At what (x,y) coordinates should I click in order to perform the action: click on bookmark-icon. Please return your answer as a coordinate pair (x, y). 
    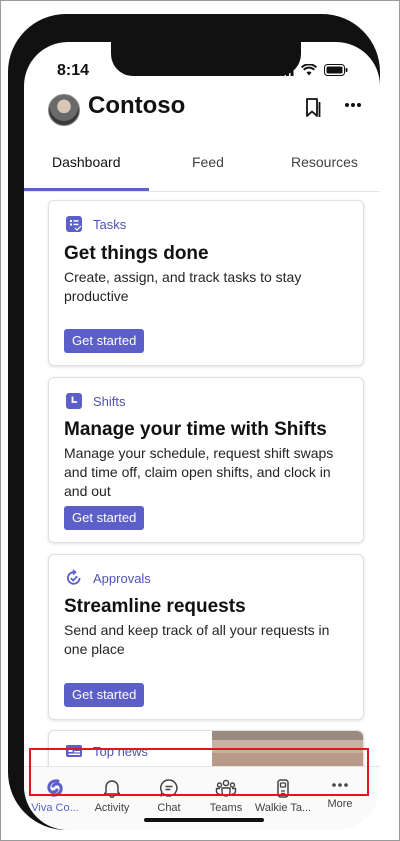
    Looking at the image, I should click on (313, 108).